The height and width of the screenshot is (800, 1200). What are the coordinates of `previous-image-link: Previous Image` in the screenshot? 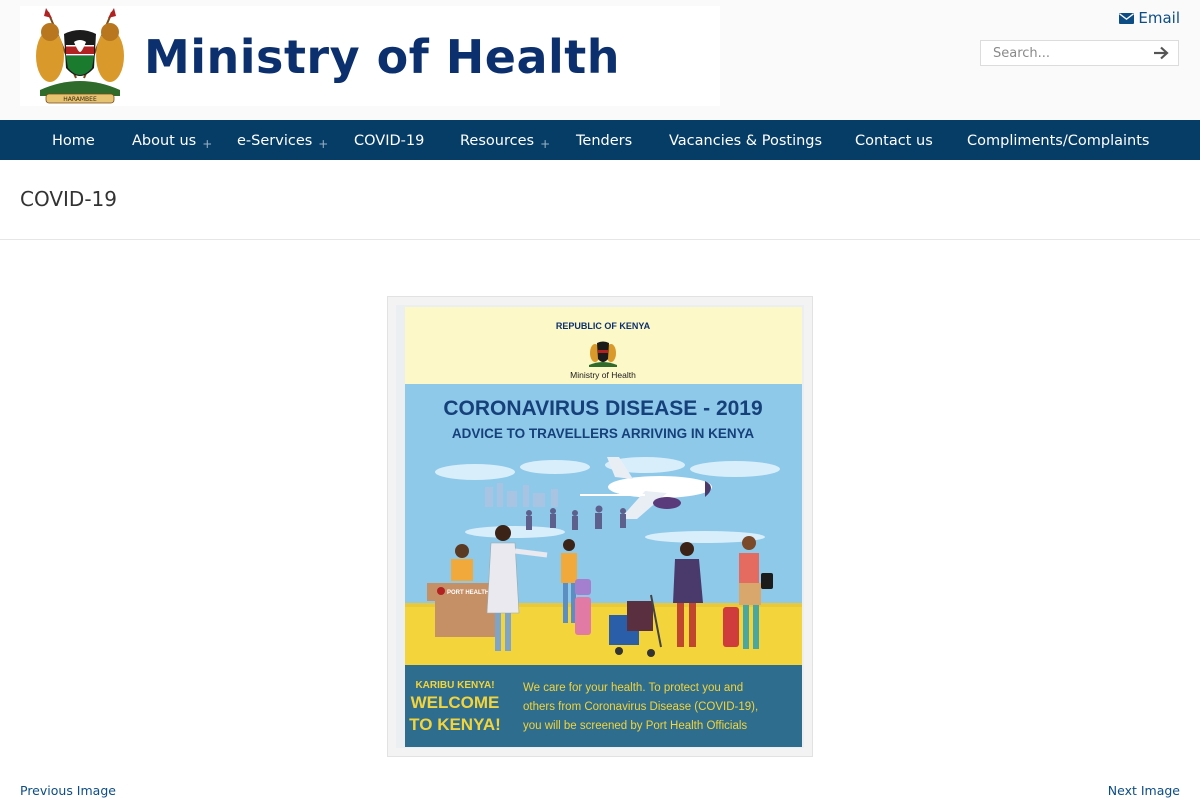 It's located at (68, 790).